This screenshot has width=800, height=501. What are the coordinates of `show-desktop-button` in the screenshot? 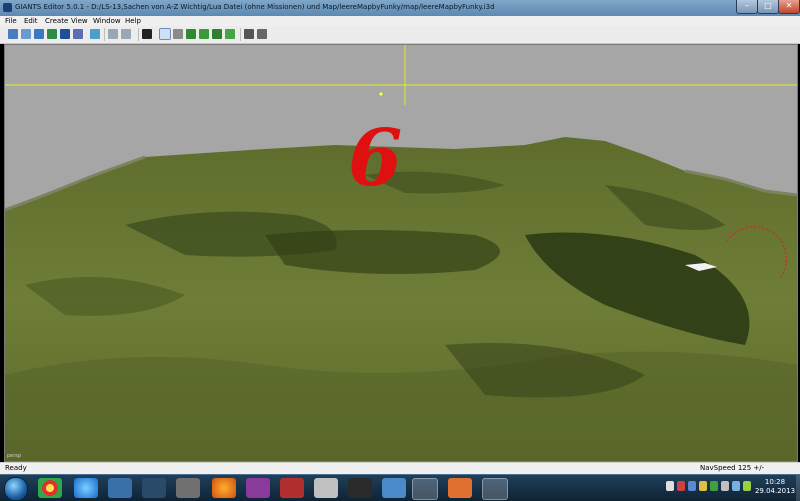 It's located at (798, 488).